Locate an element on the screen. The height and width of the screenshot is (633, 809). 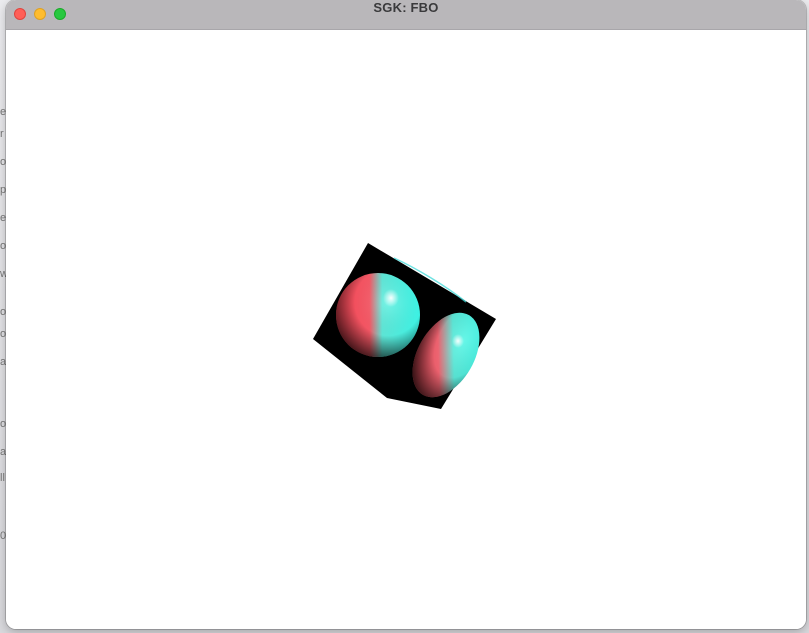
window-title: SGK: FBO is located at coordinates (406, 7).